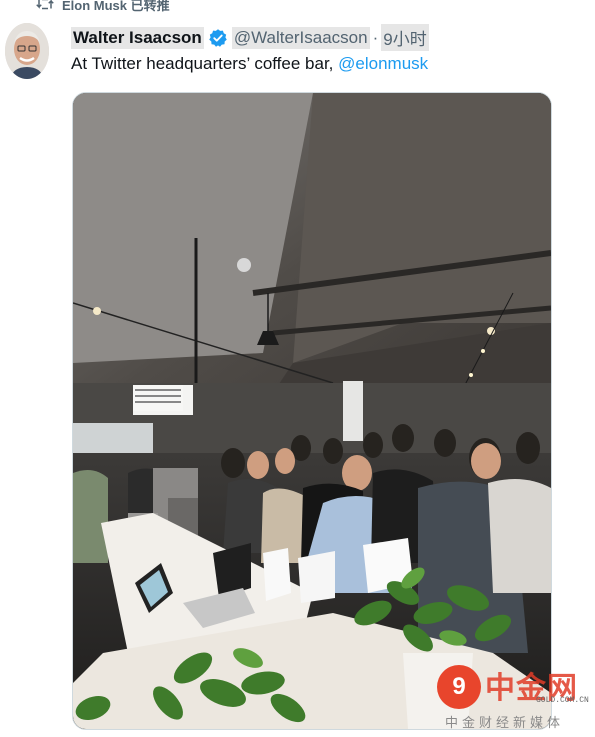 The width and height of the screenshot is (595, 737). Describe the element at coordinates (45, 5) in the screenshot. I see `retweet-icon` at that location.